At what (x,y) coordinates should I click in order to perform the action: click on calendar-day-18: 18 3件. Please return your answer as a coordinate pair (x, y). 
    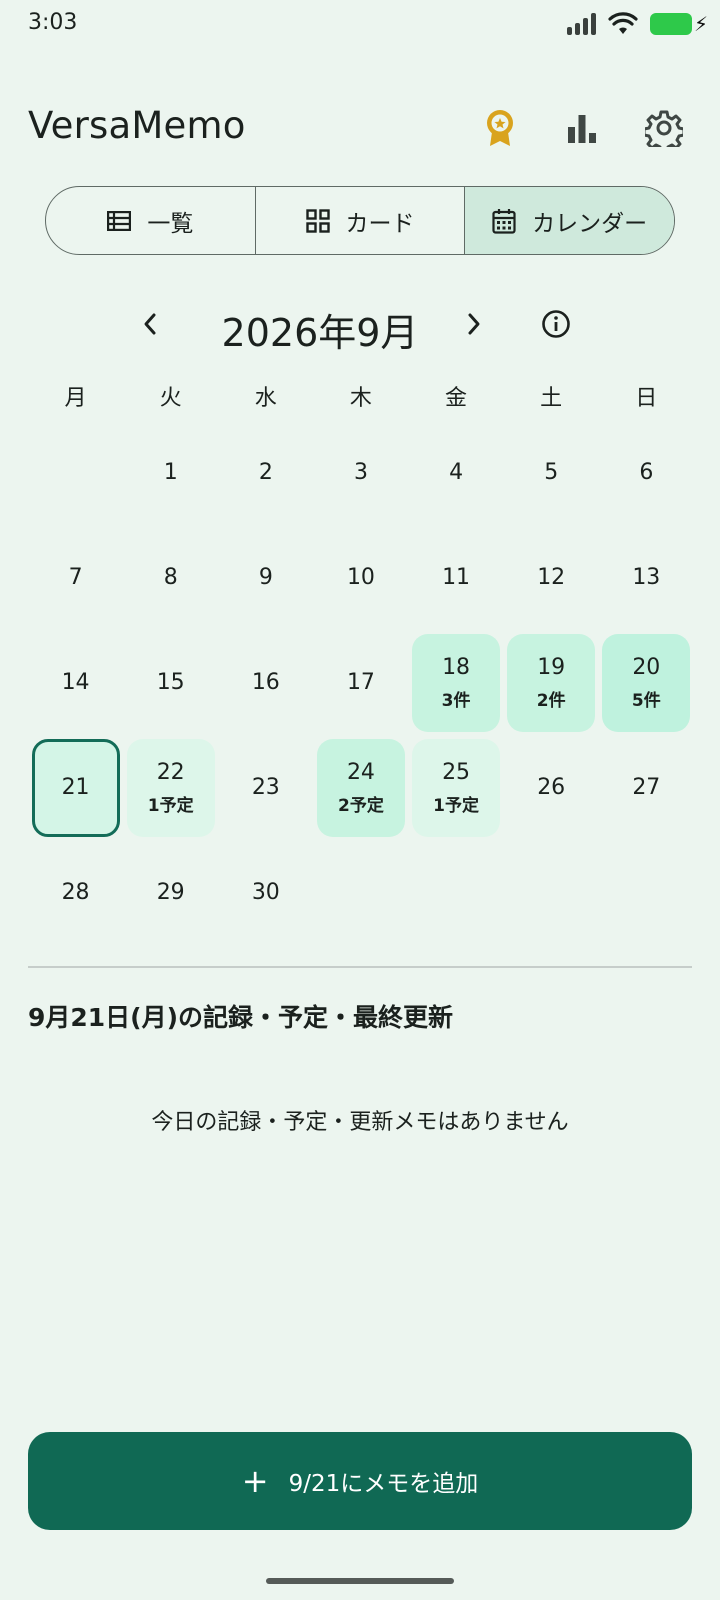
    Looking at the image, I should click on (456, 682).